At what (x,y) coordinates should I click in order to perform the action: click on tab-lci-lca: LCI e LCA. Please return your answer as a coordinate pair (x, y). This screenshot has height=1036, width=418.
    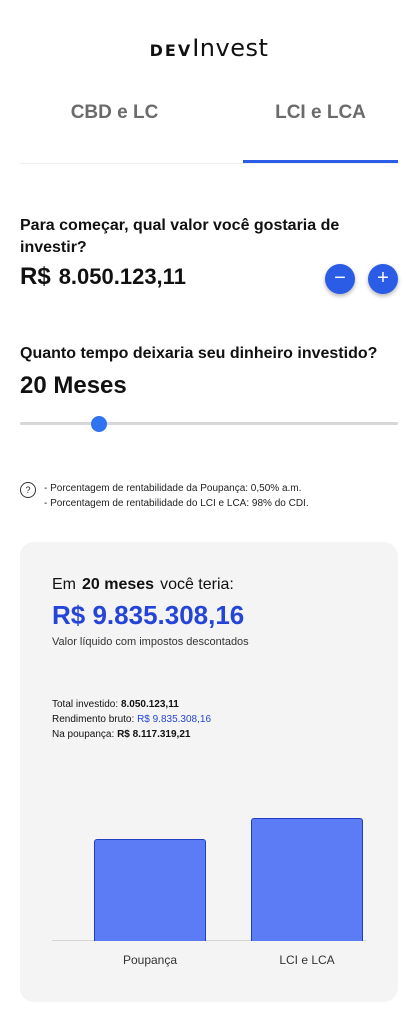
    Looking at the image, I should click on (320, 133).